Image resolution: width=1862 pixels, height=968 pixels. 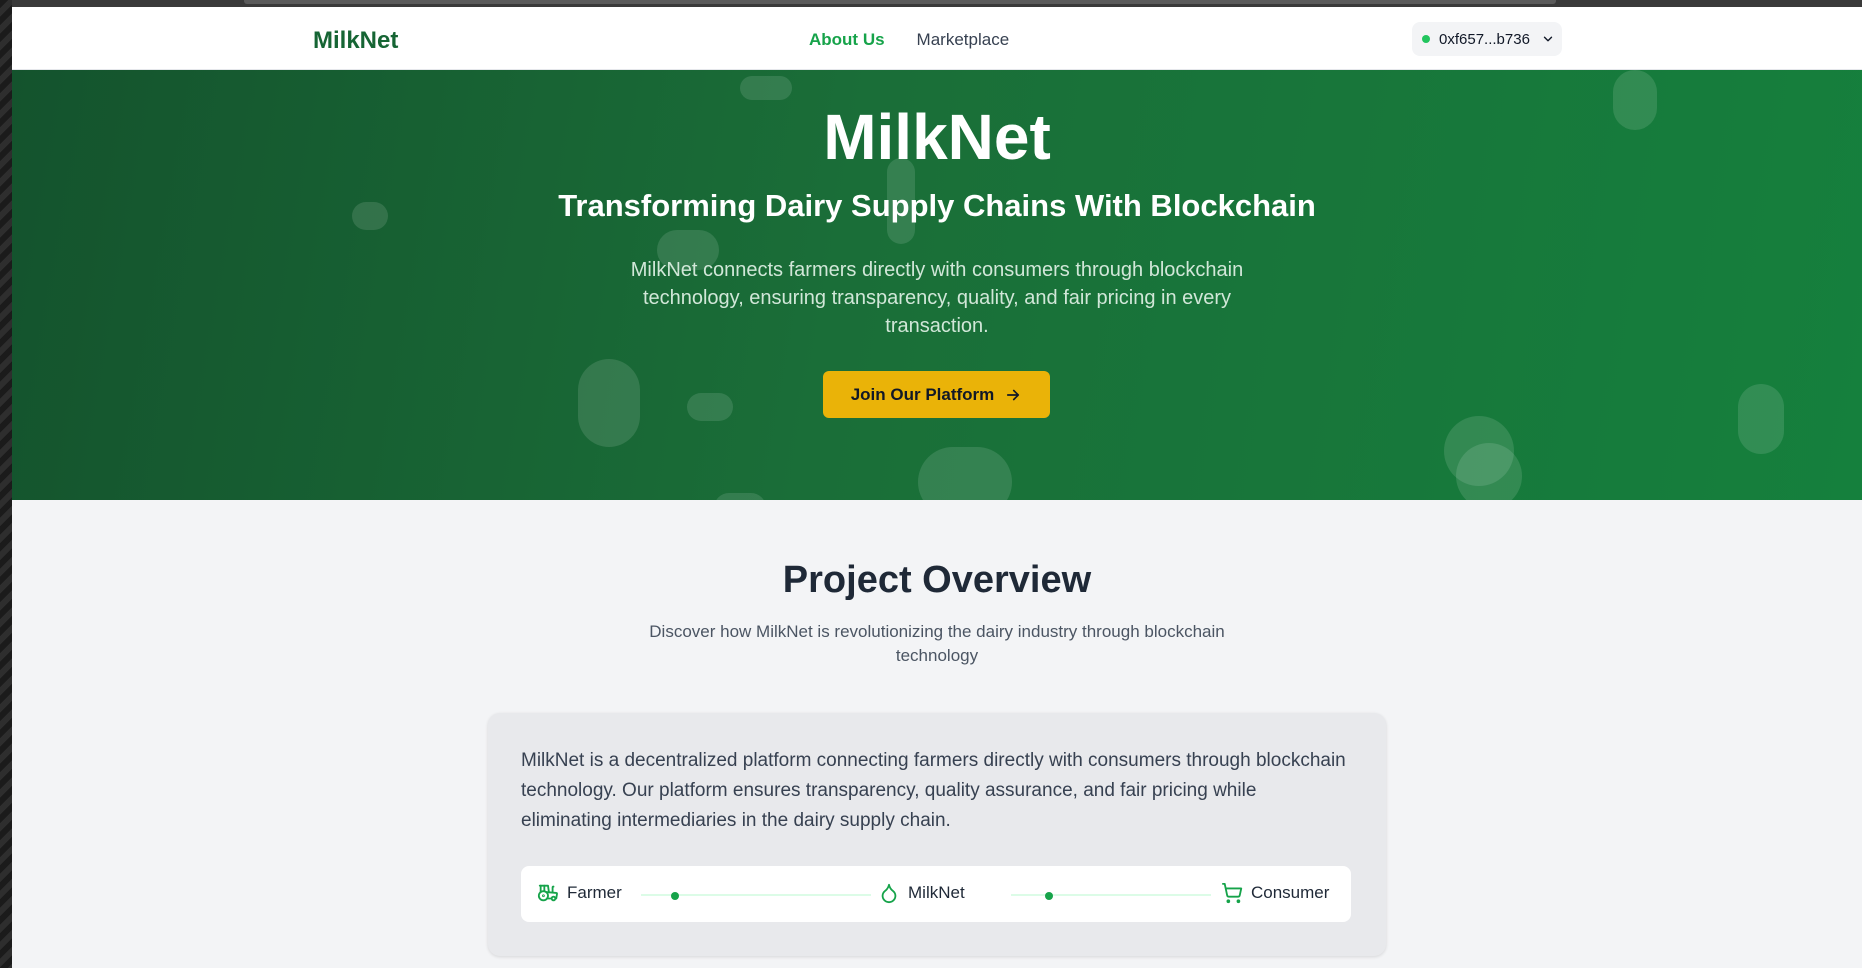 What do you see at coordinates (1111, 895) in the screenshot?
I see `flow-connector` at bounding box center [1111, 895].